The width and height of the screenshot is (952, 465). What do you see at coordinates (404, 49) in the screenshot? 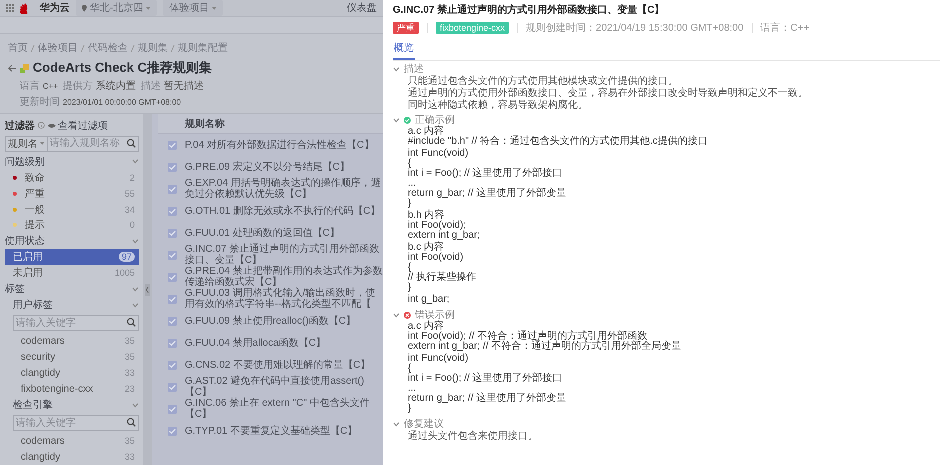
I see `tab: 概览` at bounding box center [404, 49].